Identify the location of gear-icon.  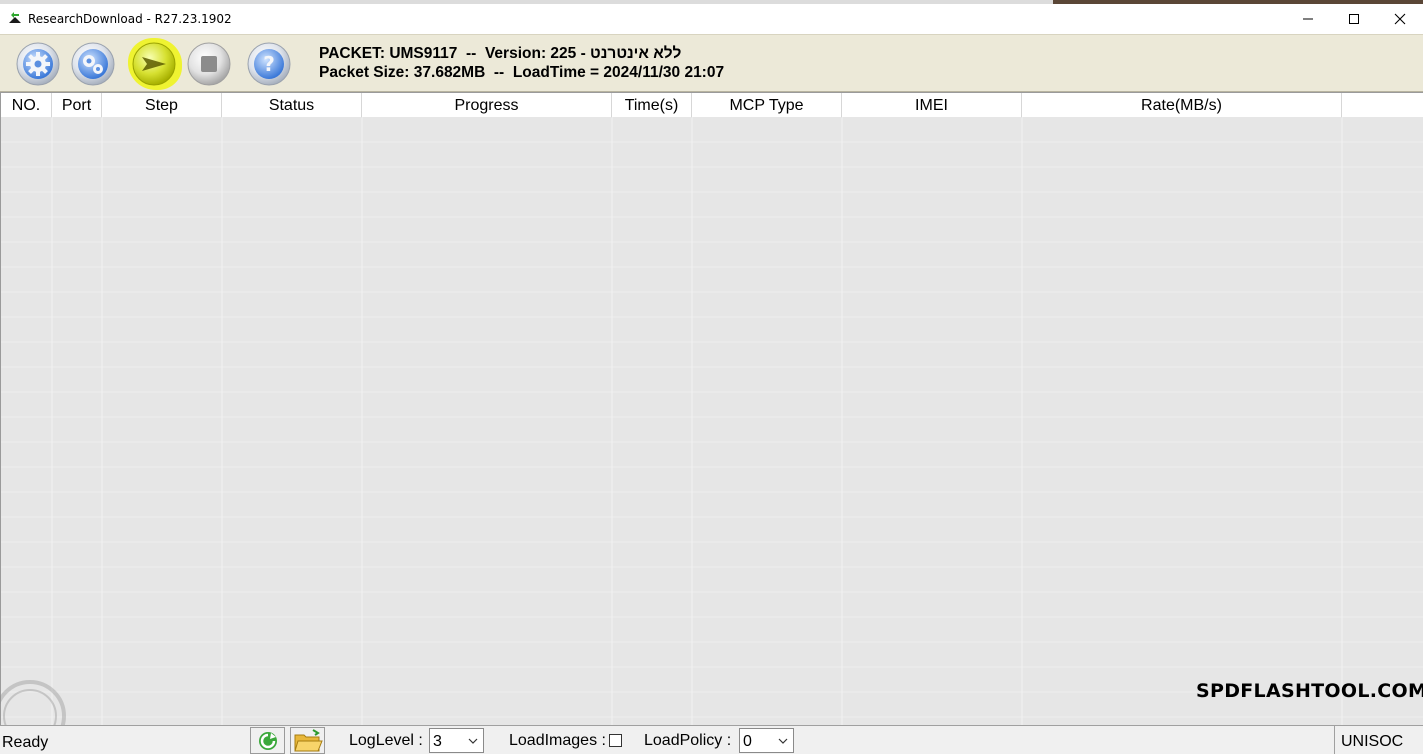
(38, 64).